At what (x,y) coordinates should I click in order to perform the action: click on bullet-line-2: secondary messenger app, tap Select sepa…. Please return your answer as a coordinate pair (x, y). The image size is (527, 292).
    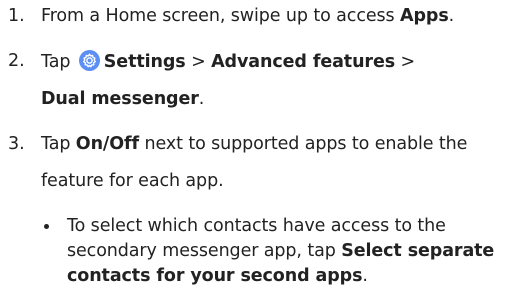
    Looking at the image, I should click on (280, 251).